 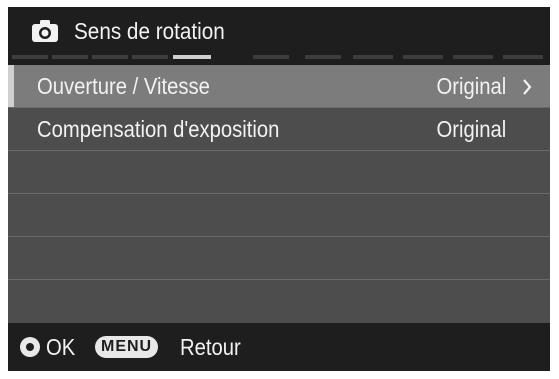 I want to click on camera-icon, so click(x=45, y=31).